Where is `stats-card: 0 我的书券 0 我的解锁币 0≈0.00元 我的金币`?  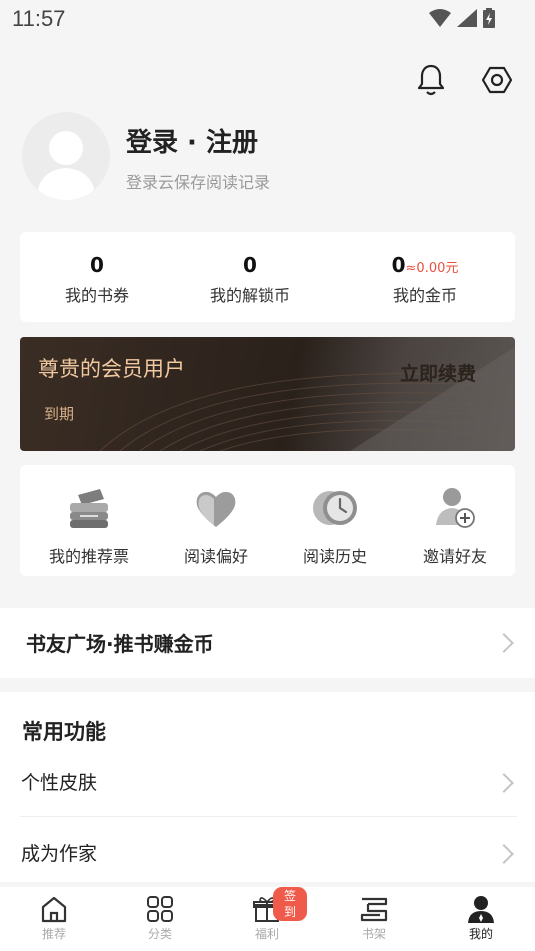
stats-card: 0 我的书券 0 我的解锁币 0≈0.00元 我的金币 is located at coordinates (267, 277).